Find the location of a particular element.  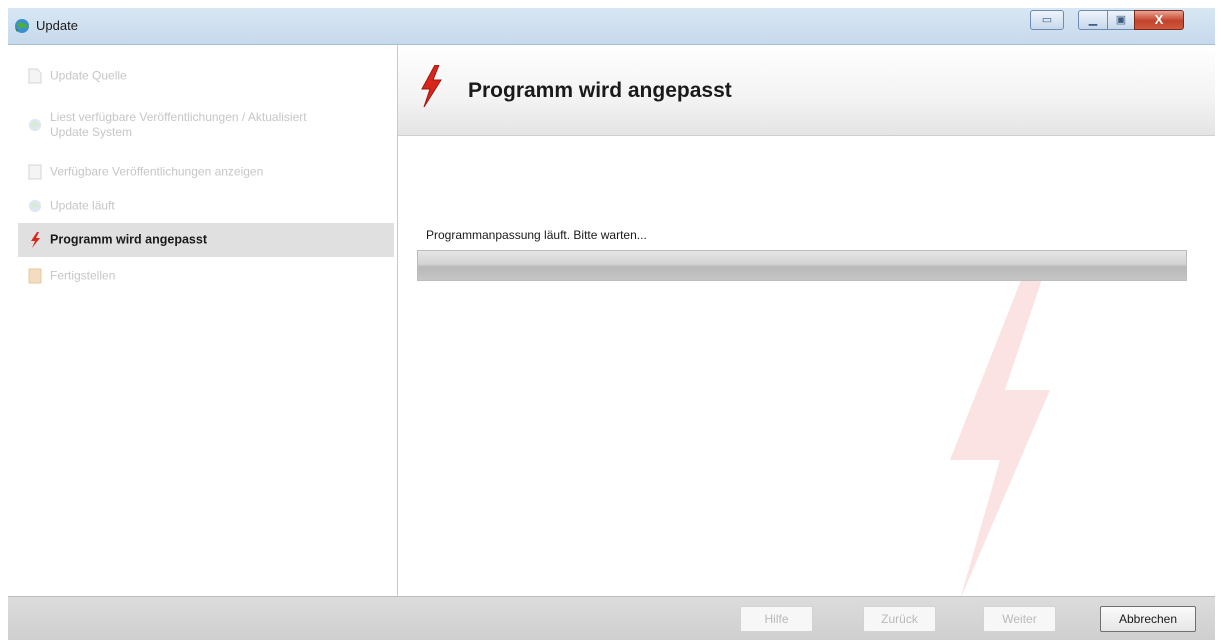

title-bar: Update ▭ ▁ ▣ X is located at coordinates (611, 26).